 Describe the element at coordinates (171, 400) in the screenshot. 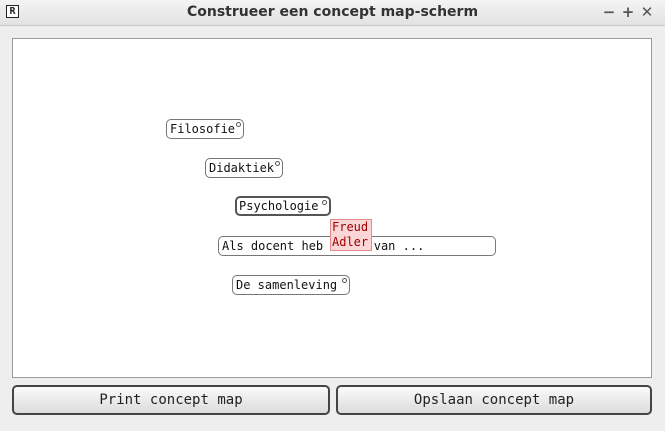

I see `print-concept-map-button: Print concept map` at that location.